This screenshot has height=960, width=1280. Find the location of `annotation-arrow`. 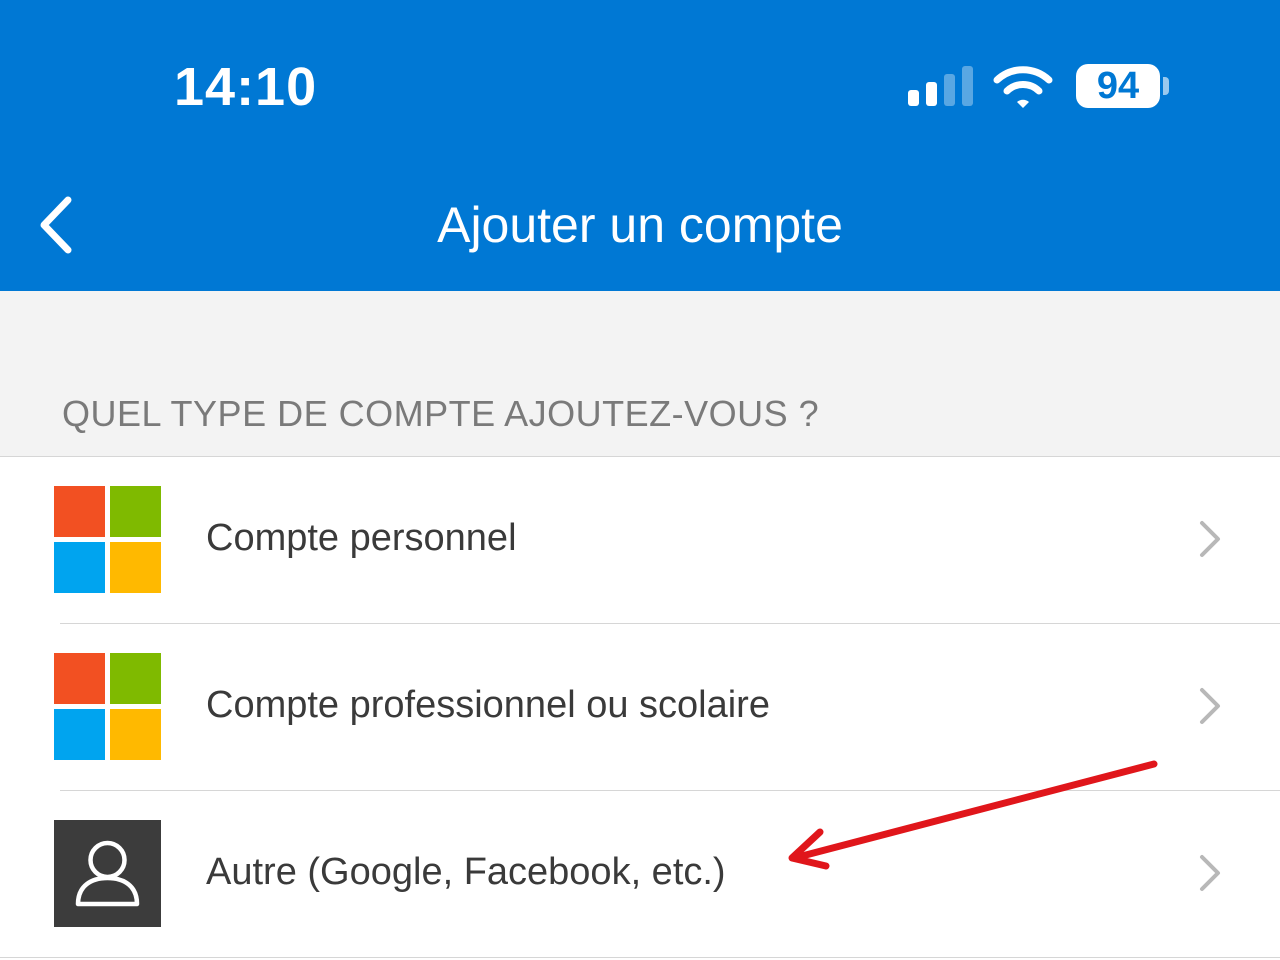

annotation-arrow is located at coordinates (973, 815).